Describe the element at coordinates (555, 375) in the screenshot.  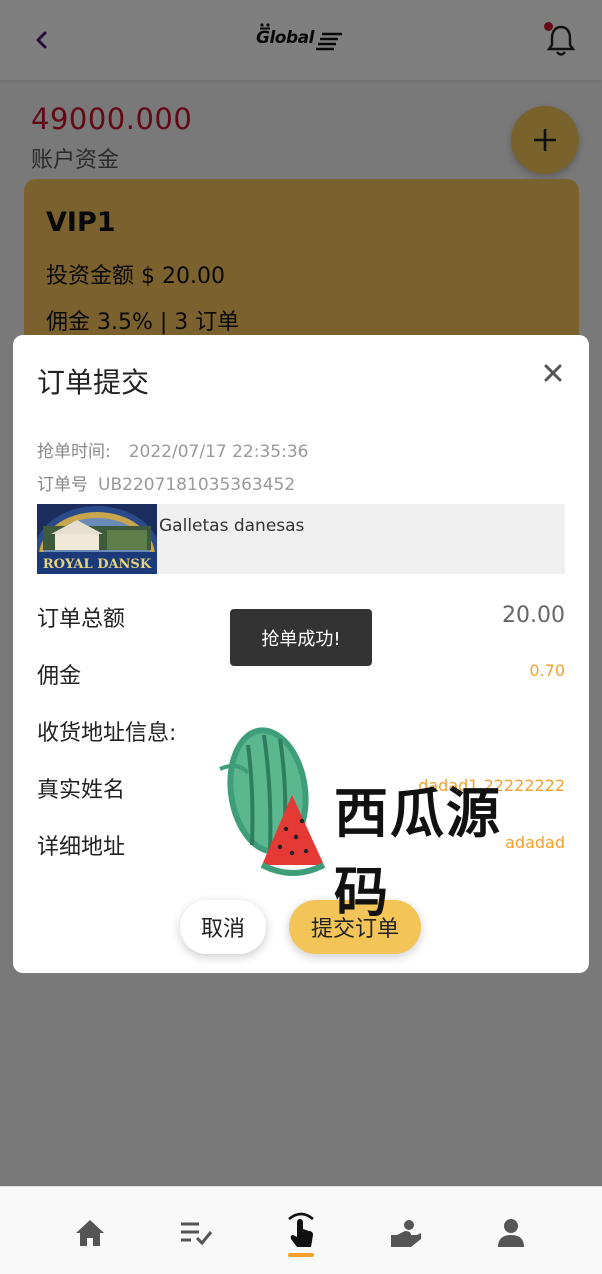
I see `close-icon` at that location.